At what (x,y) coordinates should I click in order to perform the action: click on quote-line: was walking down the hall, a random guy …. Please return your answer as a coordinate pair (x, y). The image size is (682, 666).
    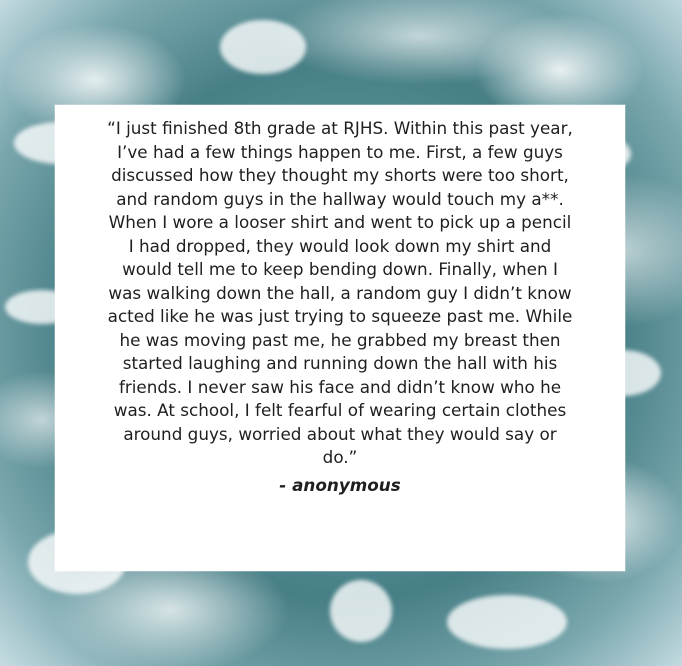
    Looking at the image, I should click on (340, 292).